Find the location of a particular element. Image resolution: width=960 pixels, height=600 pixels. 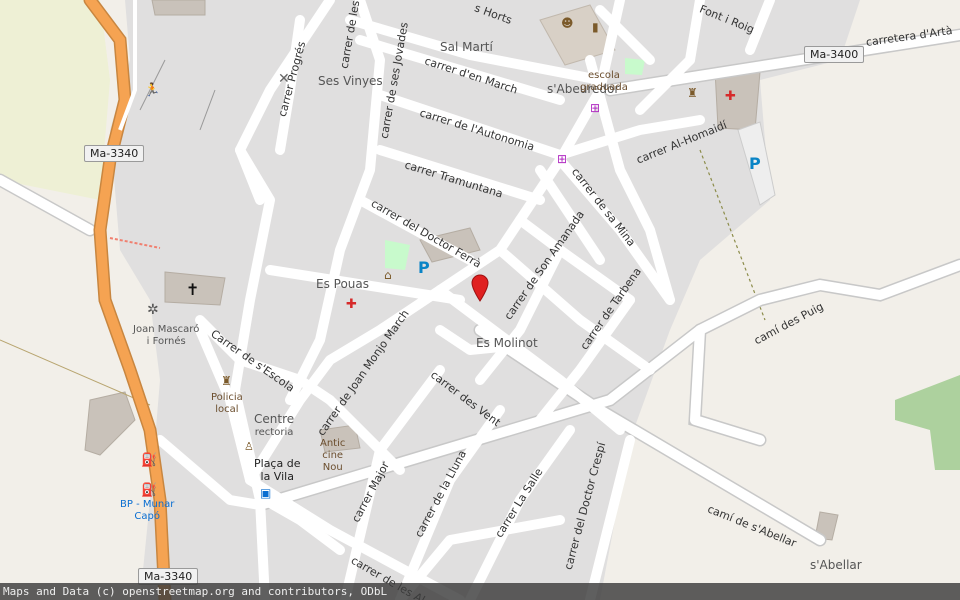

monument-icon: ♙ is located at coordinates (249, 447).